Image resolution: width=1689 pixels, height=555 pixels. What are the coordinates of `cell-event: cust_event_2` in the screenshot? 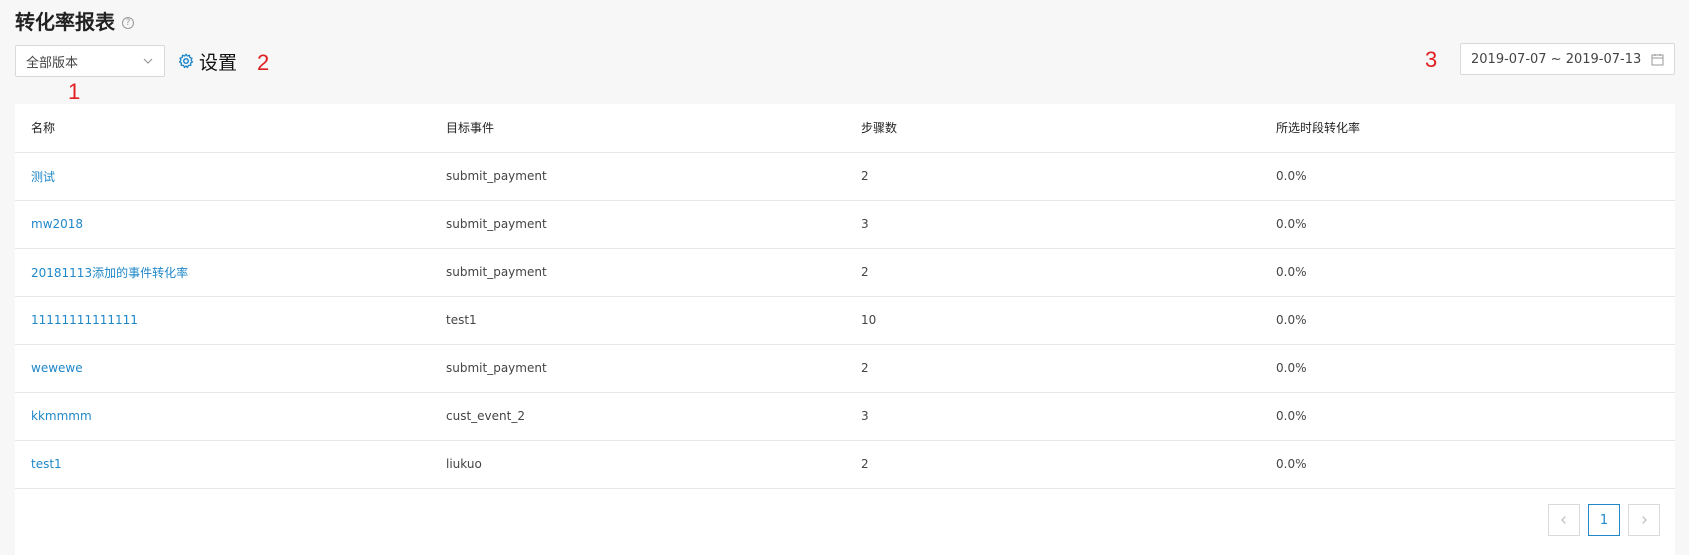 It's located at (637, 416).